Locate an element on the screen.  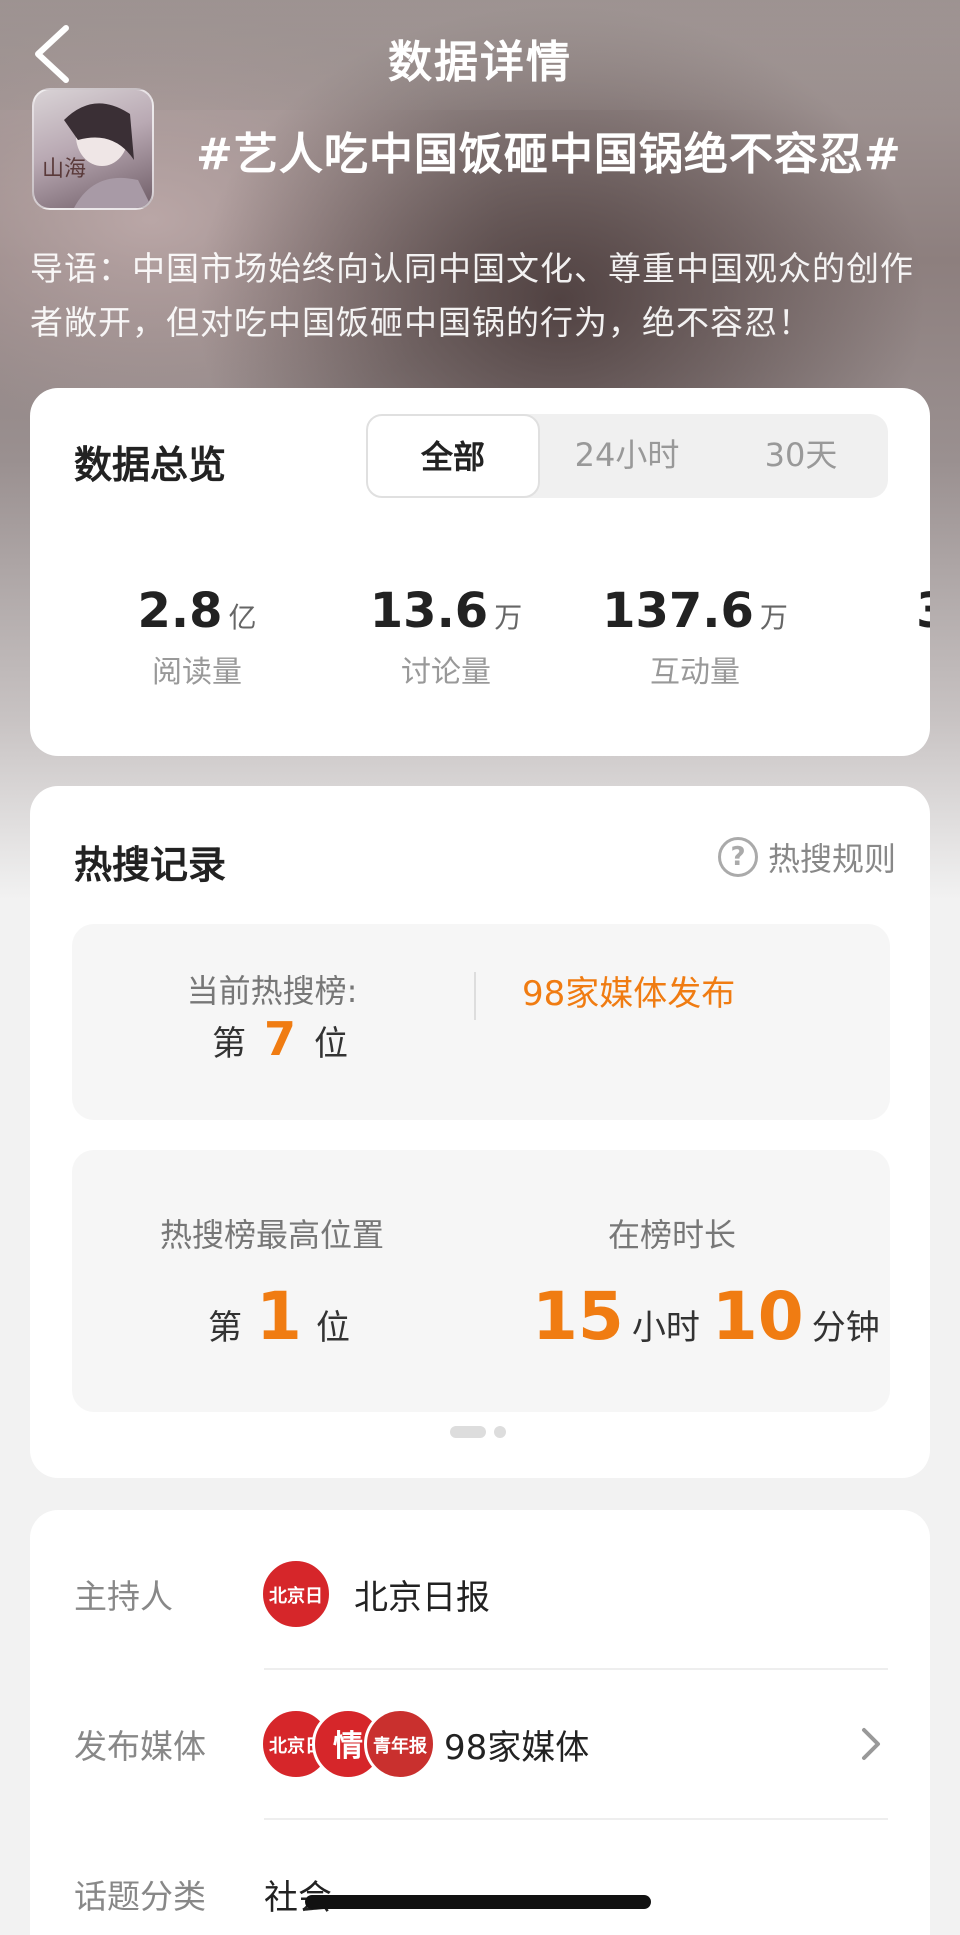
host-row: 主持人 北京日报 北京日报 is located at coordinates (480, 1599).